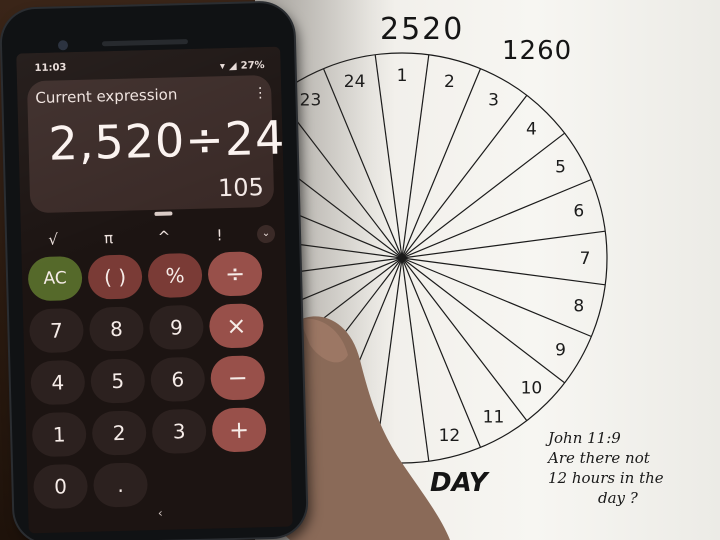  What do you see at coordinates (585, 259) in the screenshot?
I see `hour-label: 7` at bounding box center [585, 259].